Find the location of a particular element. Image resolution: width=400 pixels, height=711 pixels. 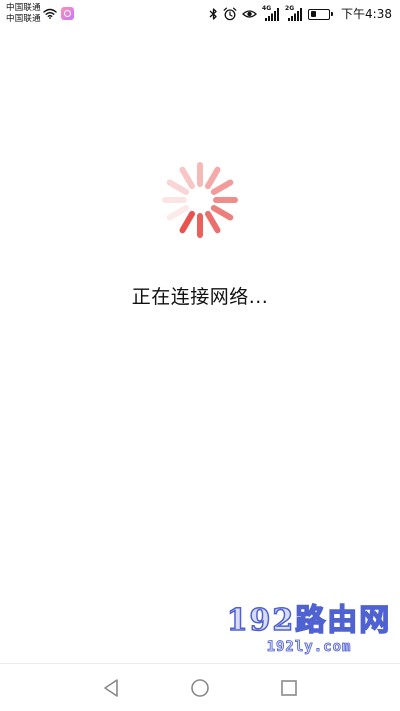

watermark-logo: 192路由网 192ly.com is located at coordinates (309, 633).